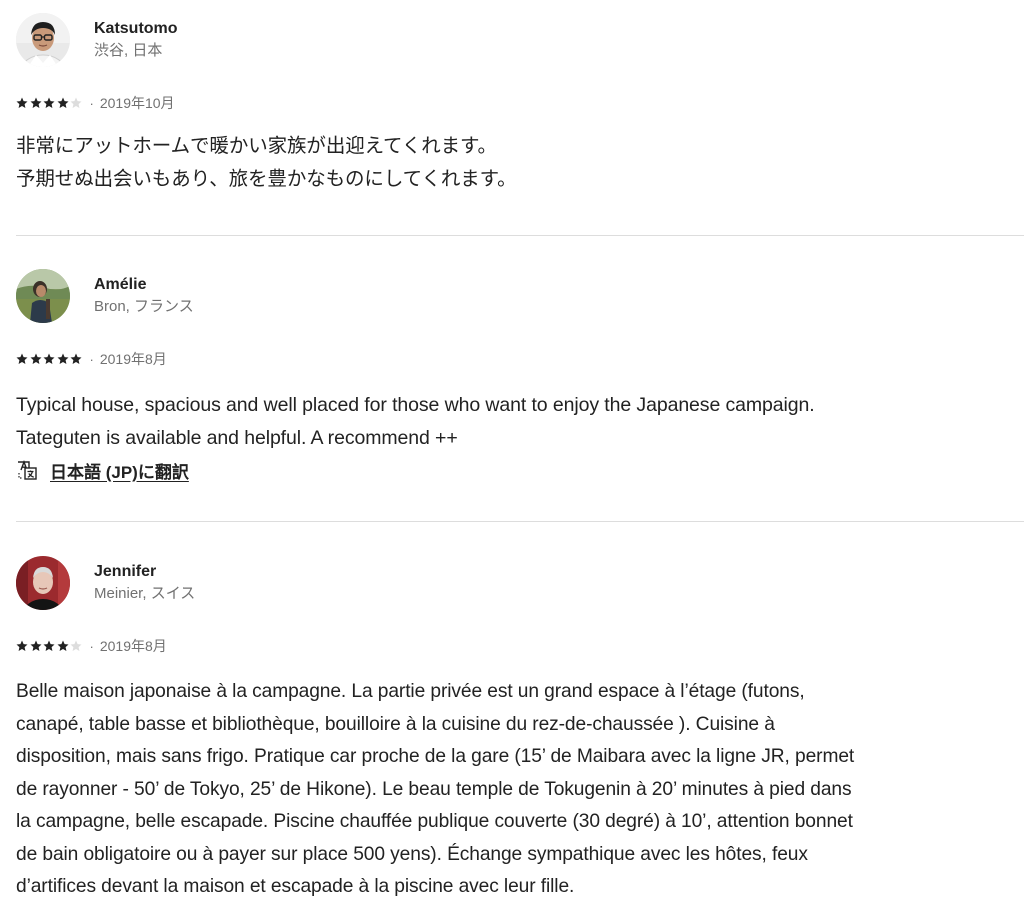  Describe the element at coordinates (137, 103) in the screenshot. I see `review-date: 2019年10月` at that location.